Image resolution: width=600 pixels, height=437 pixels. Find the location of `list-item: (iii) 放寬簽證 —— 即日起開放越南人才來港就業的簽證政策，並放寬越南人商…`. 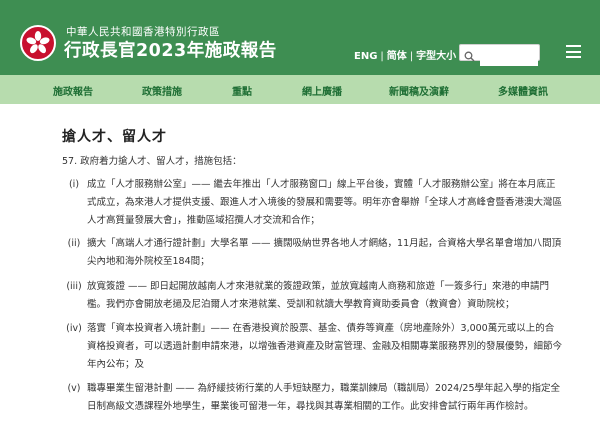

list-item: (iii) 放寬簽證 —— 即日起開放越南人才來港就業的簽證政策，並放寬越南人商… is located at coordinates (312, 296).